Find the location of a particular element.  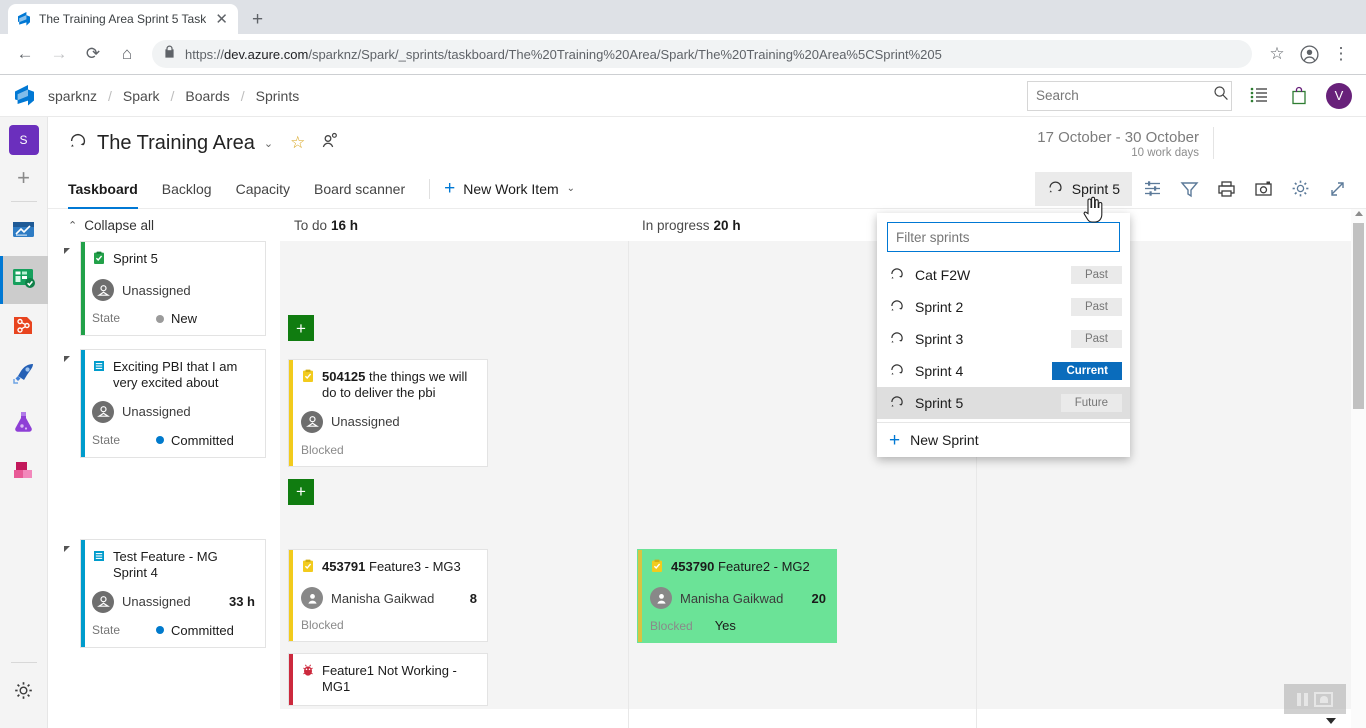

cell-inprogress-lane3: 453790 Feature2 - MG2 Manisha Gaikwad 20 is located at coordinates (802, 624).